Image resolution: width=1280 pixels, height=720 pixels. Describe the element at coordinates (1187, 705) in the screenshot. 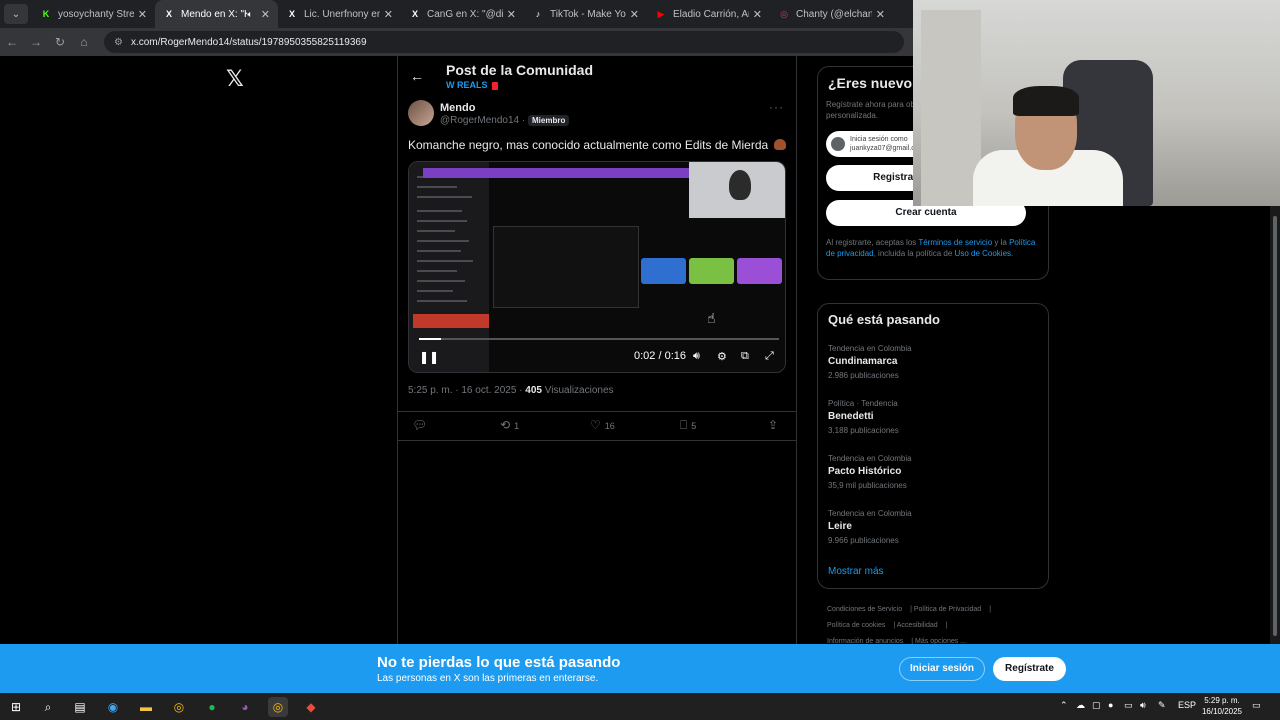

I see `language-indicator: ESP` at that location.